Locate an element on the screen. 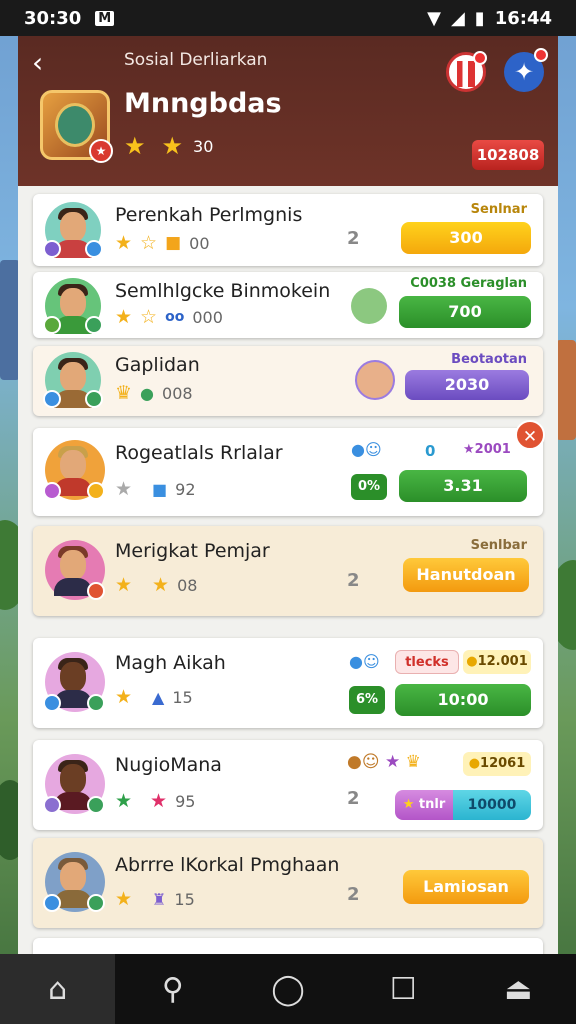 The image size is (576, 1024). coin-tag: ●12061 is located at coordinates (497, 764).